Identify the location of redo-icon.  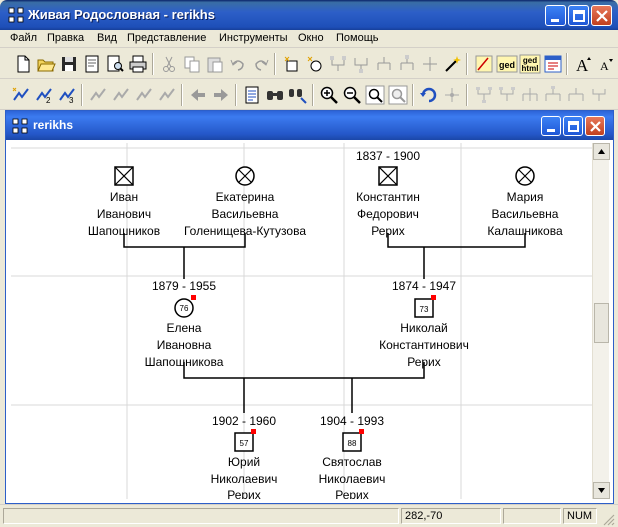
(261, 64).